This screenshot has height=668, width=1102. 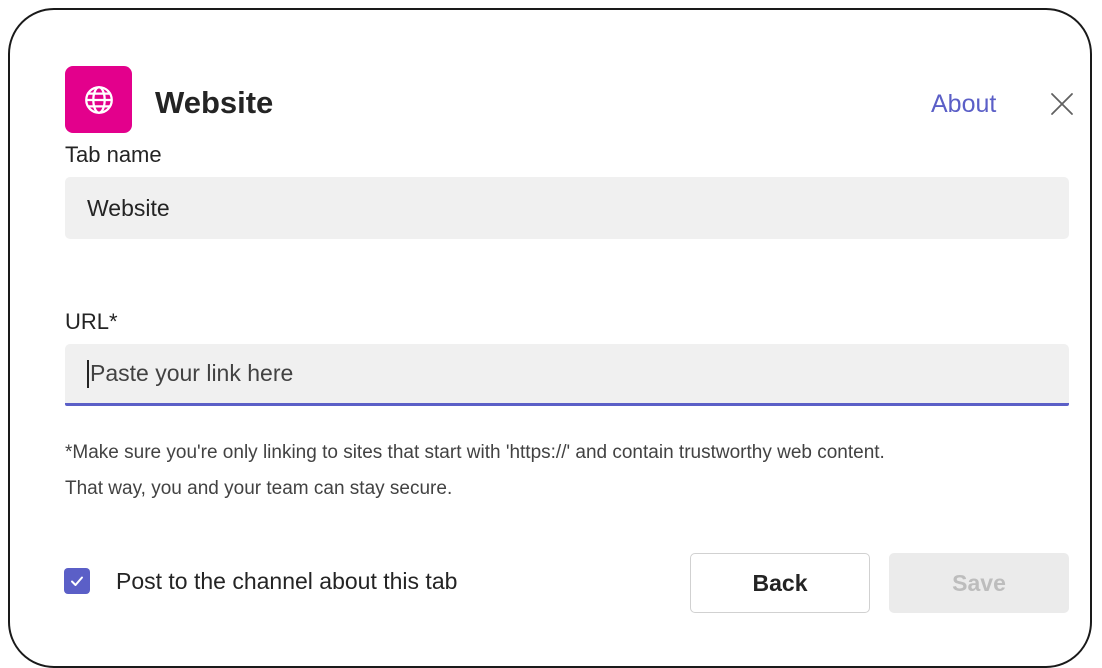 I want to click on globe-icon, so click(x=98, y=99).